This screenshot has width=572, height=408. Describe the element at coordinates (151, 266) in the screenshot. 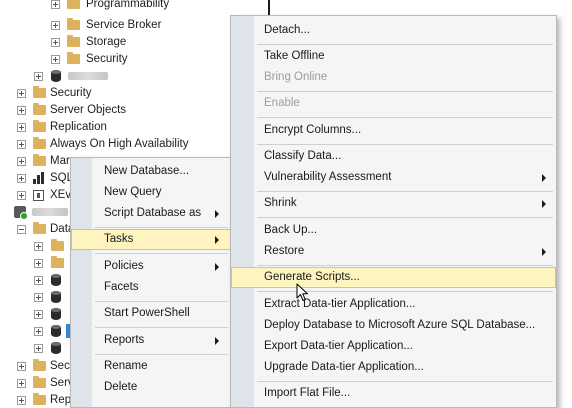

I see `menu-item-policies: Policies` at that location.